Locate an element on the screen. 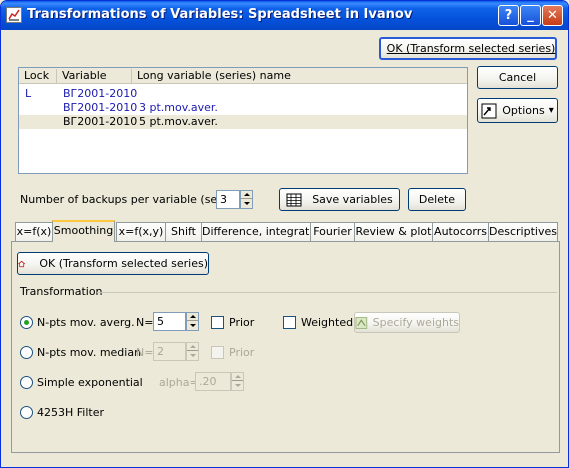 The height and width of the screenshot is (468, 569). n-pts-avg-label: N-pts mov. averg. is located at coordinates (86, 322).